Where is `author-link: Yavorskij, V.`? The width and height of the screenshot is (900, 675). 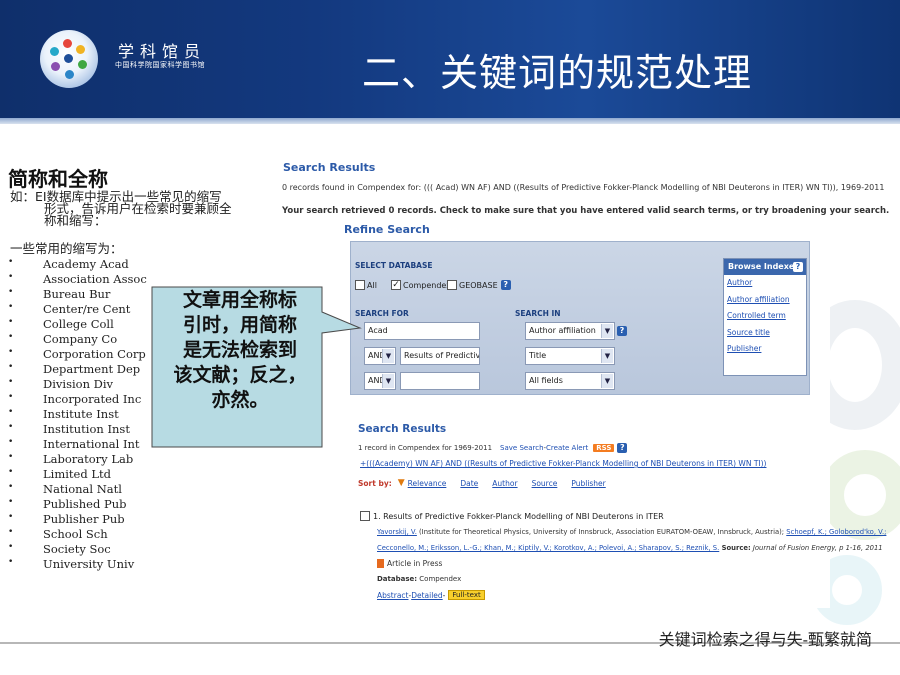 author-link: Yavorskij, V. is located at coordinates (397, 532).